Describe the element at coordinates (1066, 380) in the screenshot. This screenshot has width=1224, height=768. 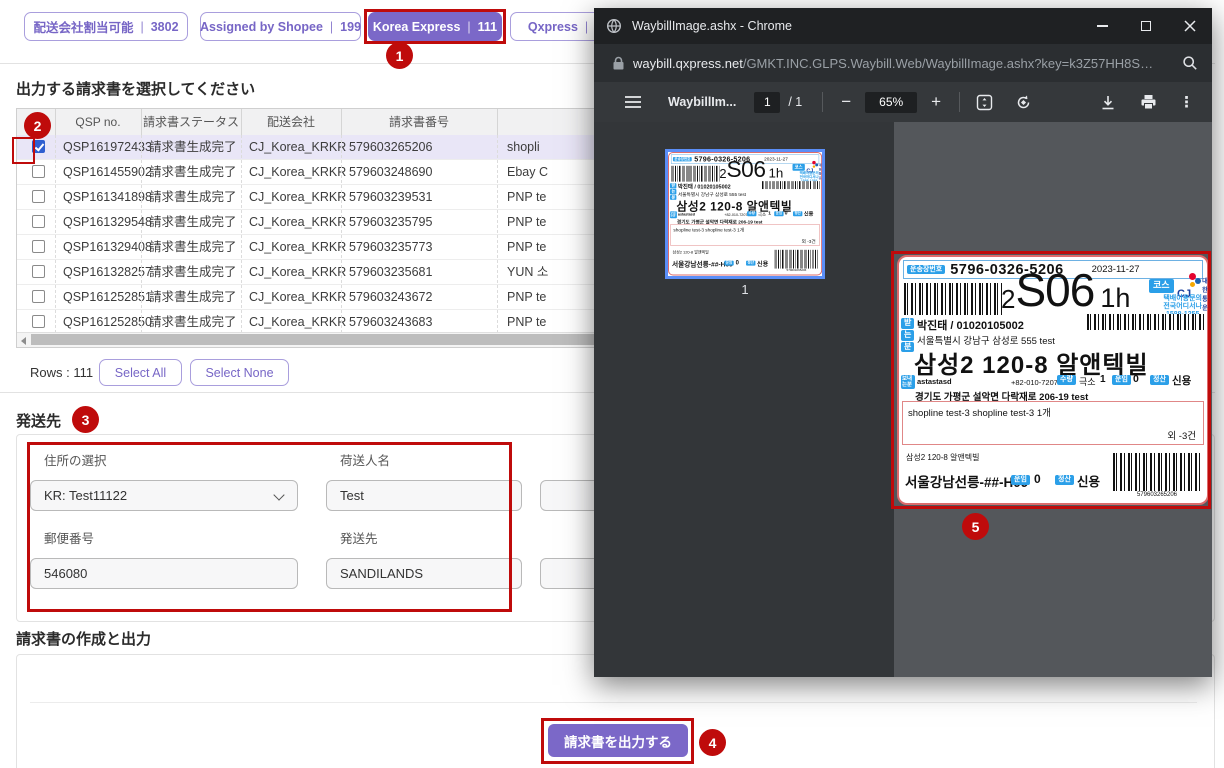
I see `qty-badge: 수량` at that location.